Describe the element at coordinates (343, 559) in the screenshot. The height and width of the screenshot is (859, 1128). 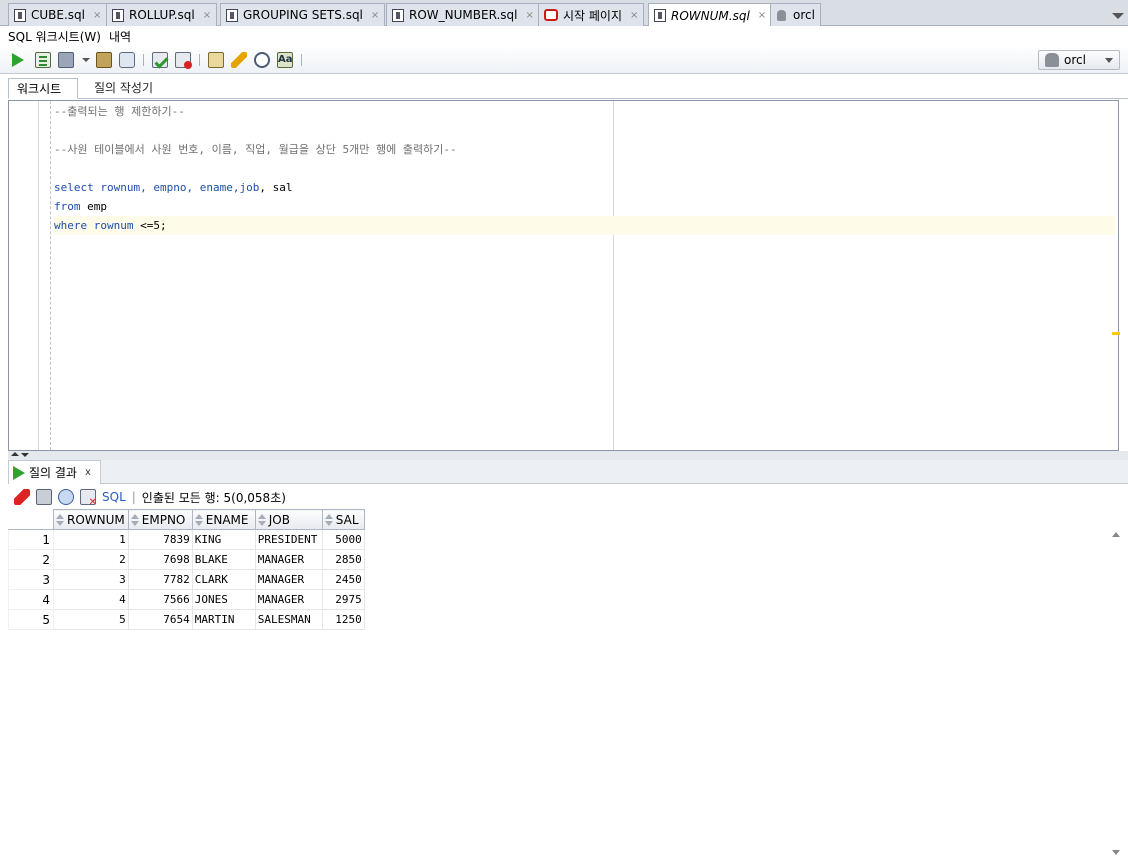
I see `cell-sal: 2850` at that location.